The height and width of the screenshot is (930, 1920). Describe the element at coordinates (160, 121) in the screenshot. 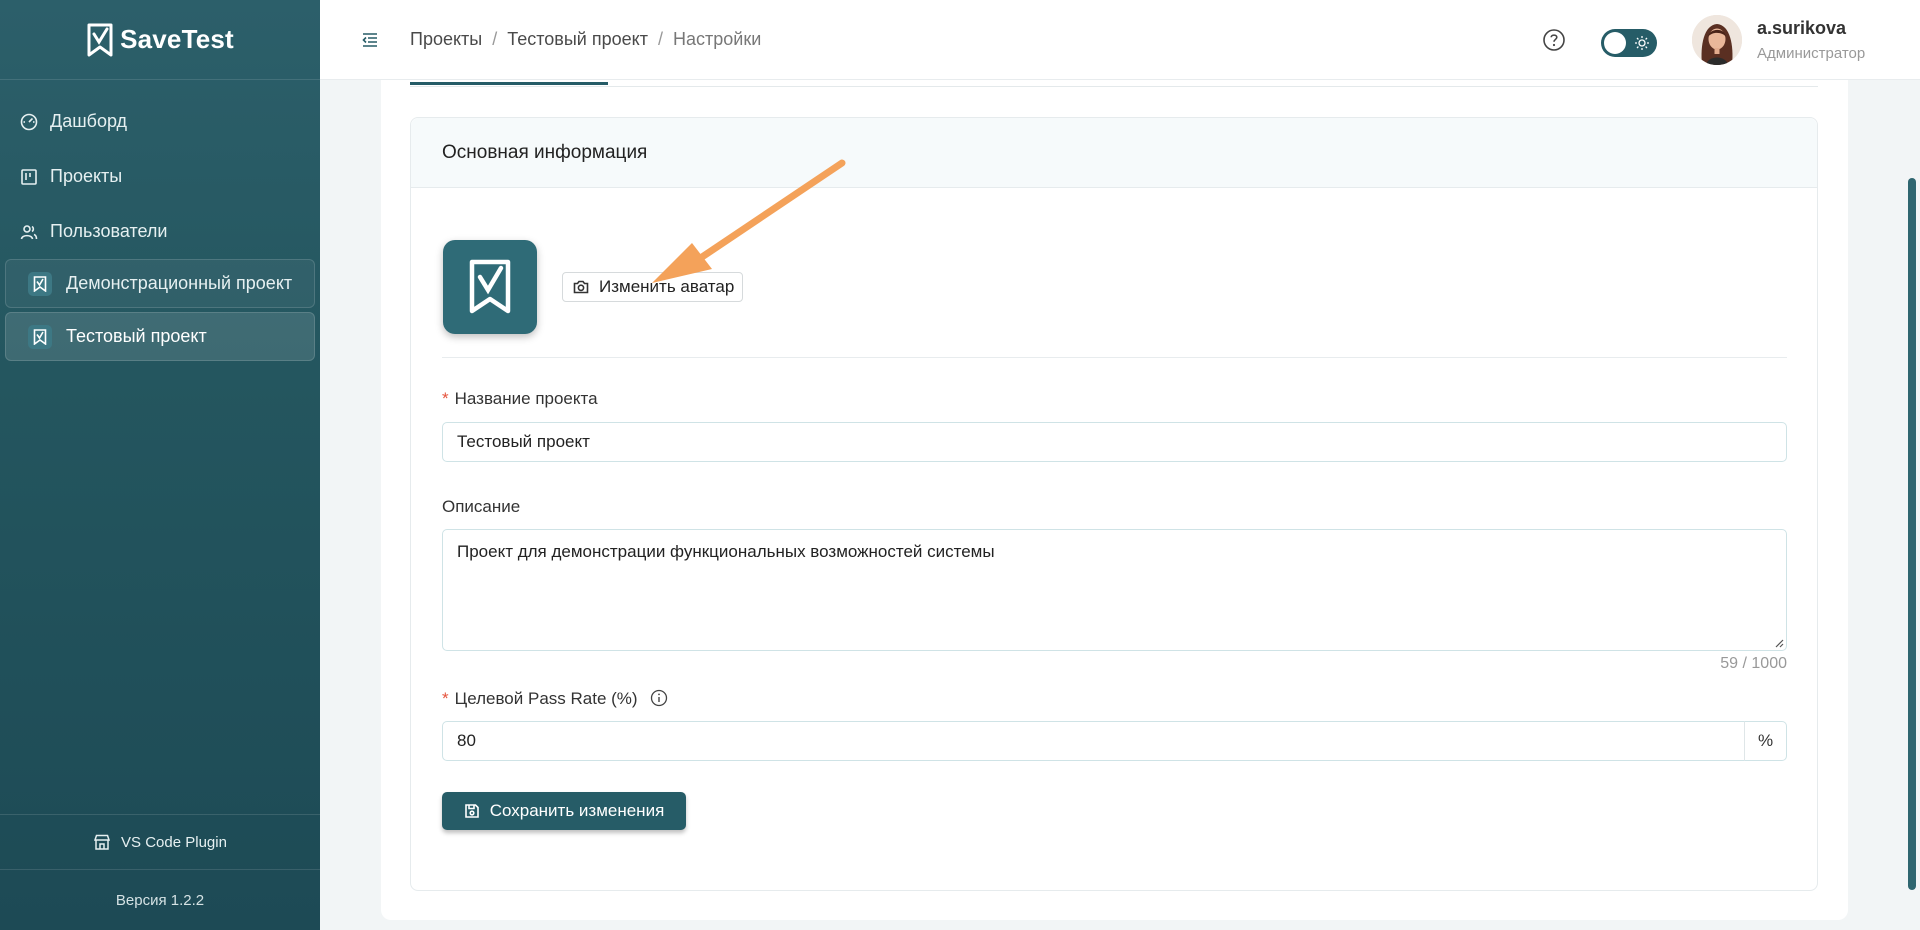

I see `nav-item-dashboard: Дашборд` at that location.